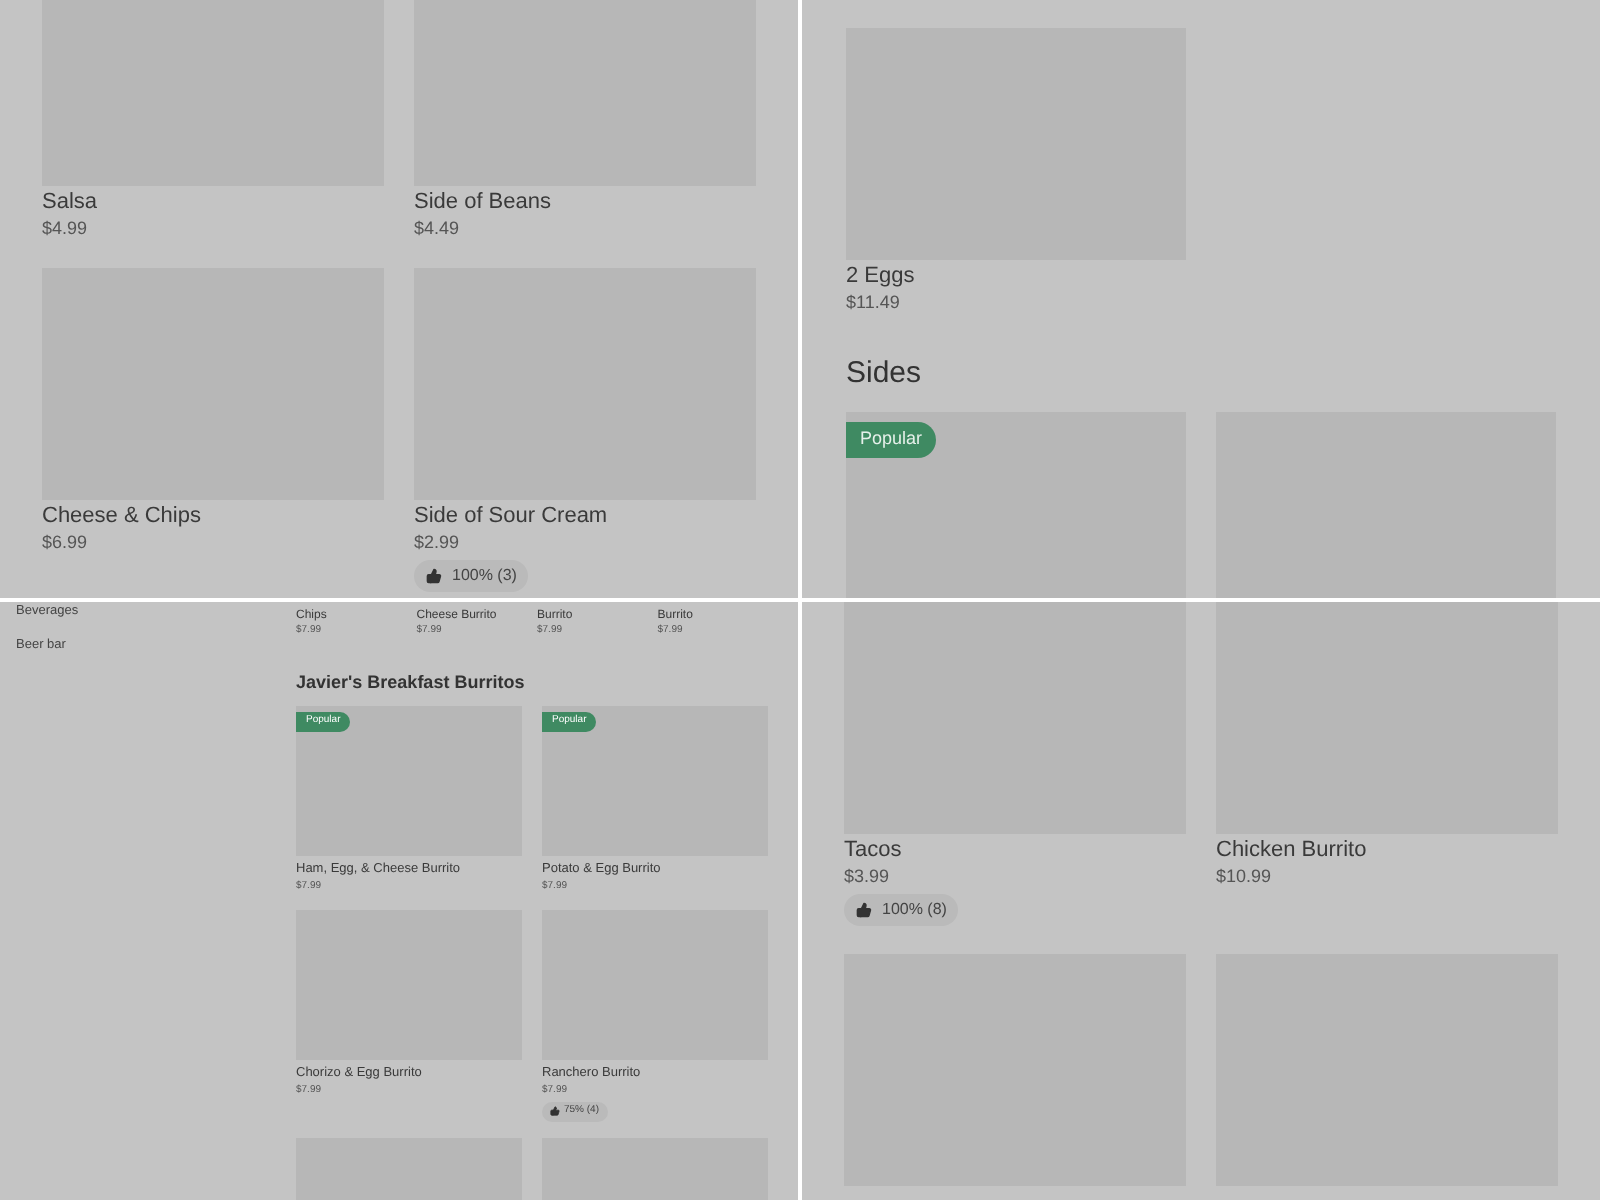 This screenshot has height=1200, width=1600. I want to click on item-name: Cheese & Chips, so click(122, 517).